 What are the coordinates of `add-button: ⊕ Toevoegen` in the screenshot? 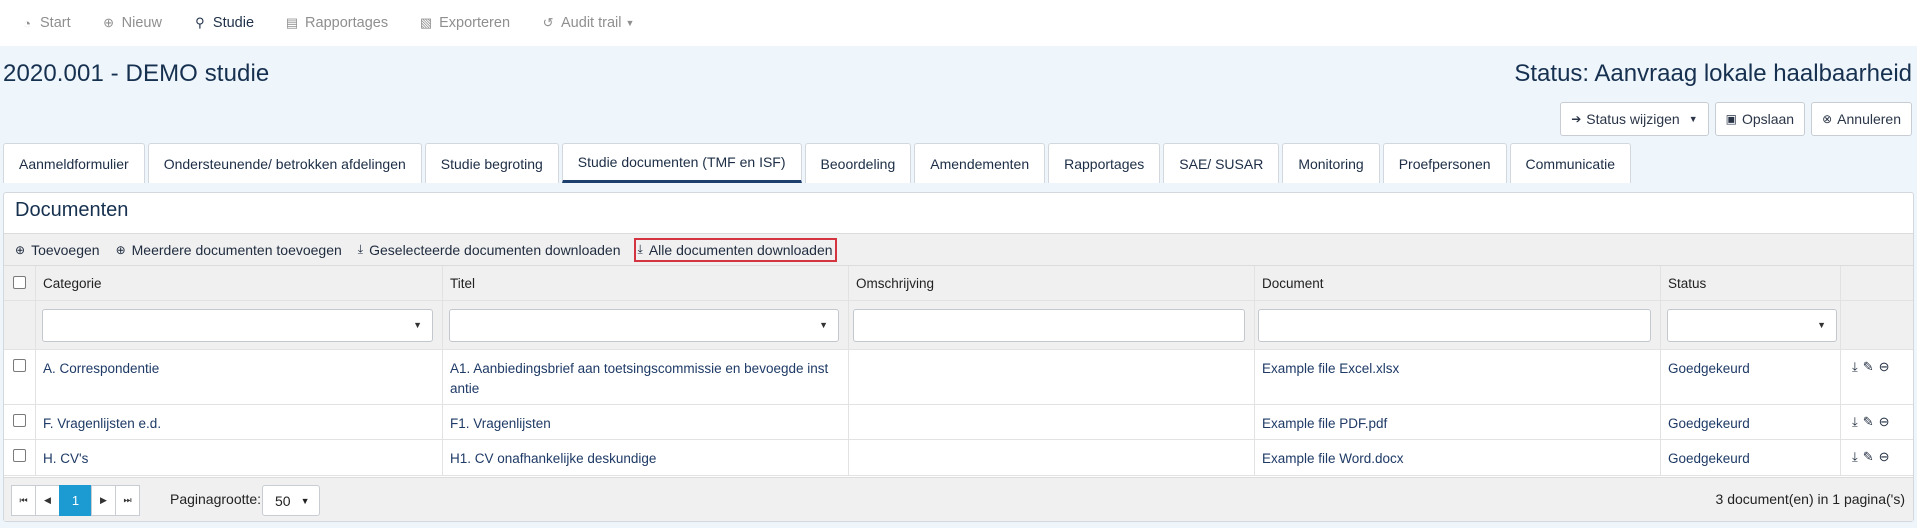 It's located at (57, 250).